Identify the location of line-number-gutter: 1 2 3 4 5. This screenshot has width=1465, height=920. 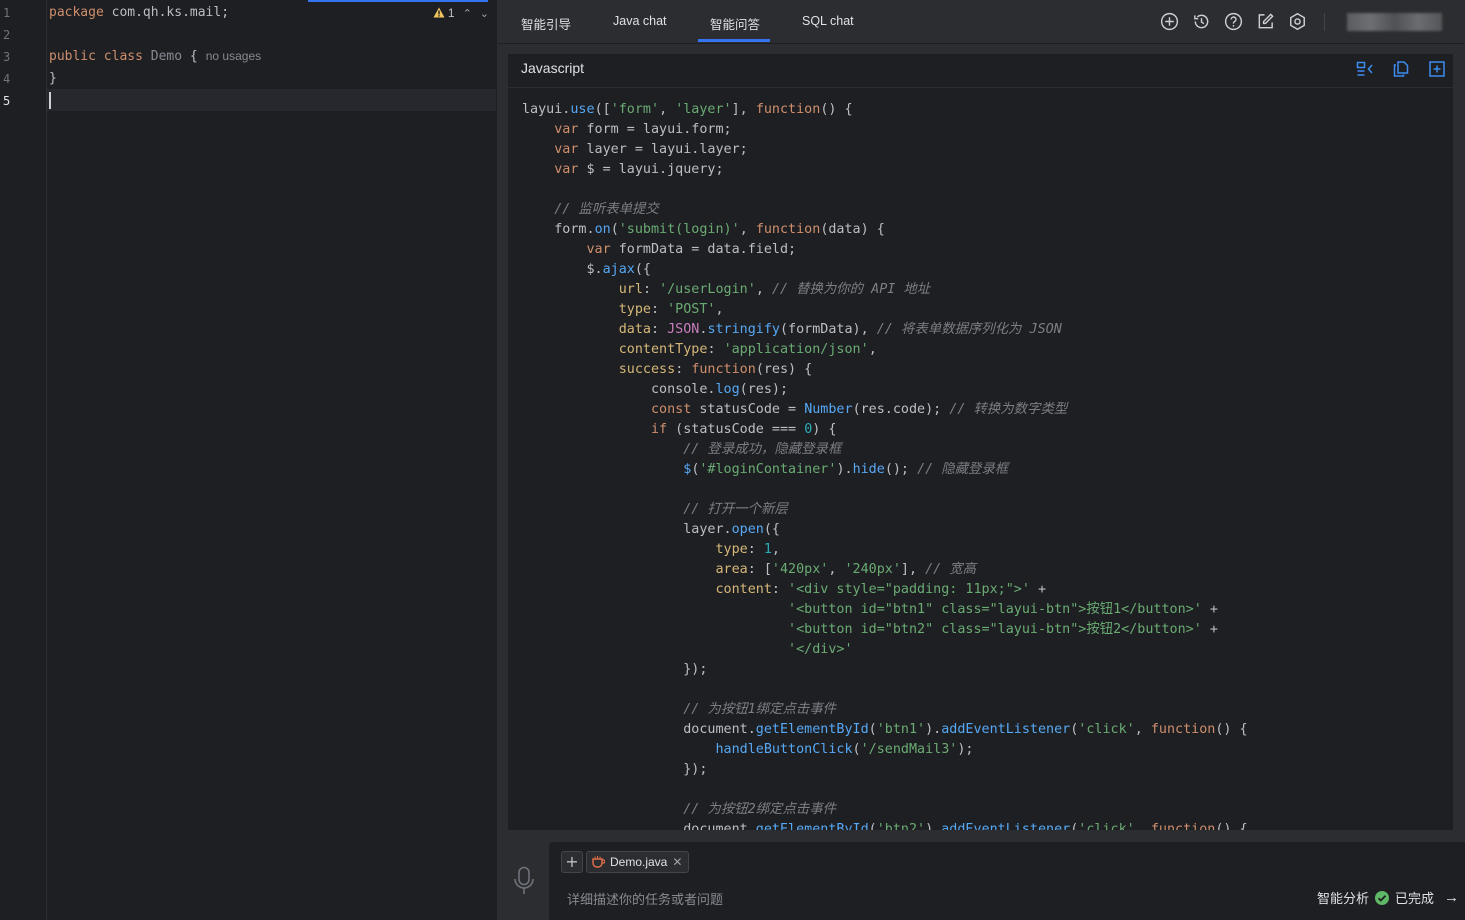
(23, 460).